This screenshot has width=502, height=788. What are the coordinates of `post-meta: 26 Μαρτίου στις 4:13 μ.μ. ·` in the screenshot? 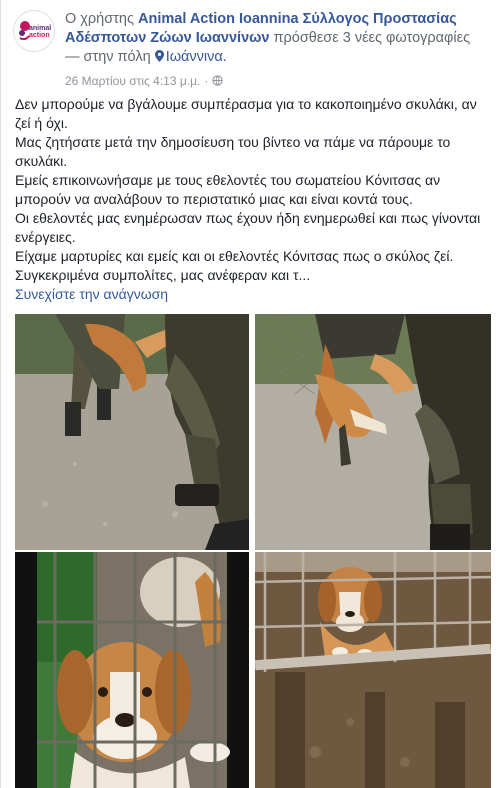 It's located at (144, 81).